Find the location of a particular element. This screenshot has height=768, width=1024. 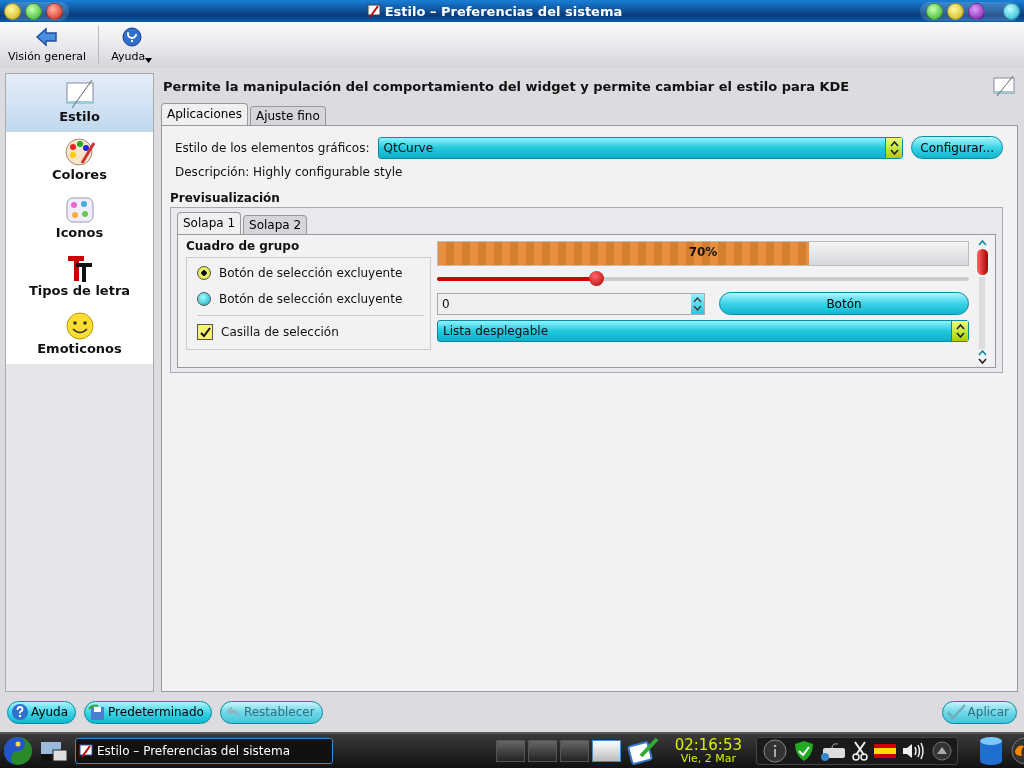

toolbar-button: Visión general is located at coordinates (47, 45).